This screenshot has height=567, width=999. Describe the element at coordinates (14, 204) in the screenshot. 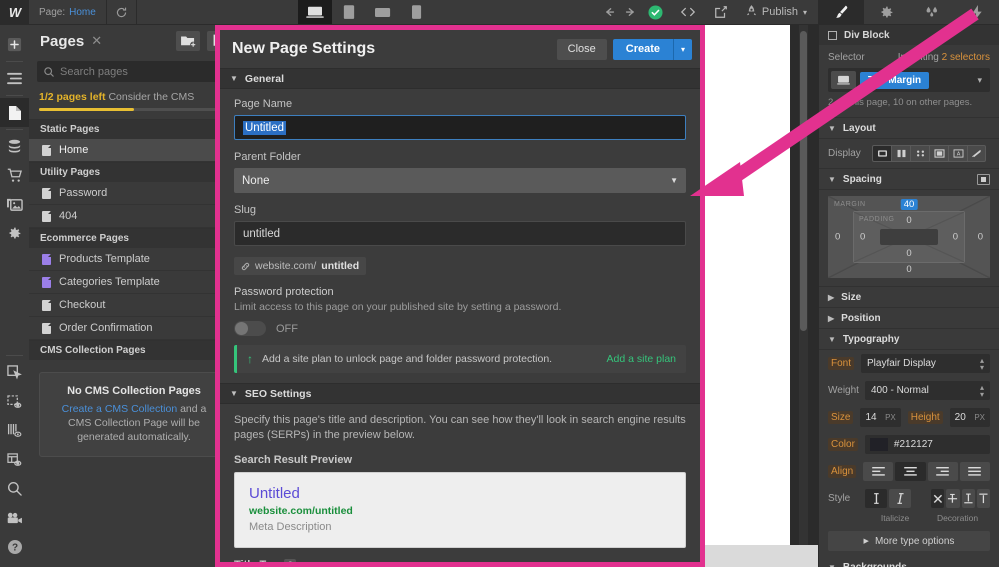

I see `rail-assets-button` at that location.